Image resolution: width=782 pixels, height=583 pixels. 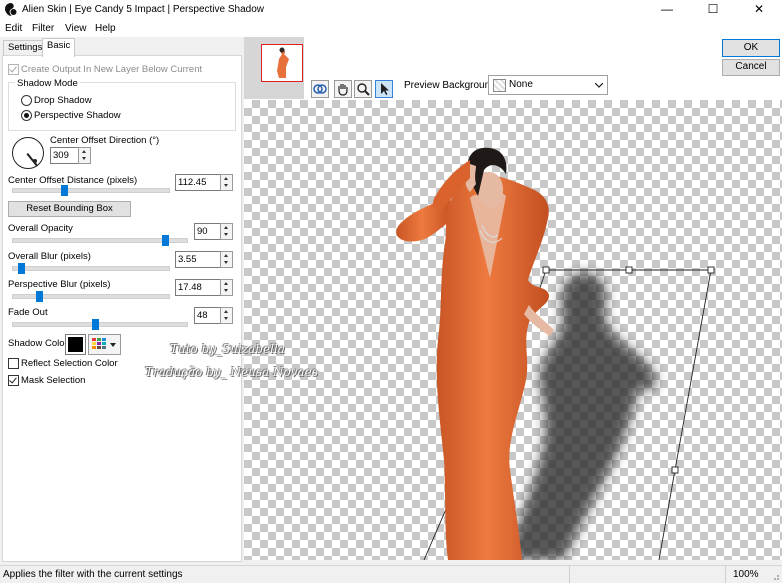 I want to click on overall-blur-slider-thumb, so click(x=21, y=268).